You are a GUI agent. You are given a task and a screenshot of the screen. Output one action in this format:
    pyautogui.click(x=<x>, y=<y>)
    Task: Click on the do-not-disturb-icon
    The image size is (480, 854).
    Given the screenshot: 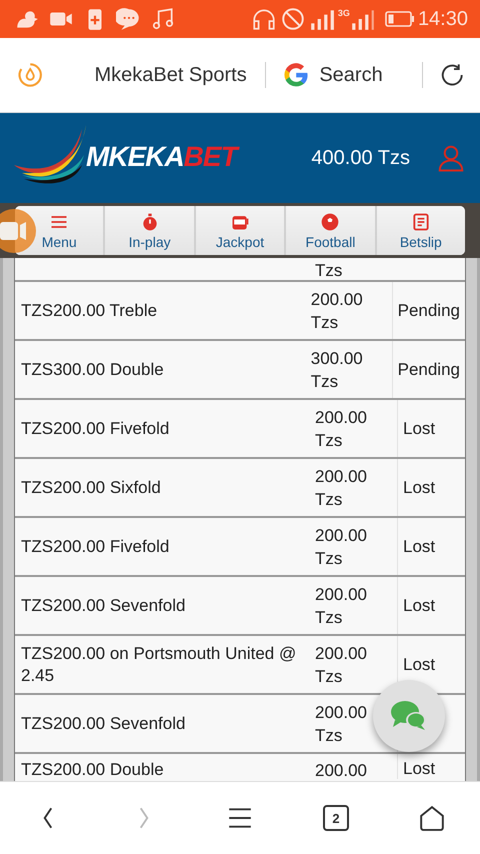 What is the action you would take?
    pyautogui.click(x=293, y=19)
    